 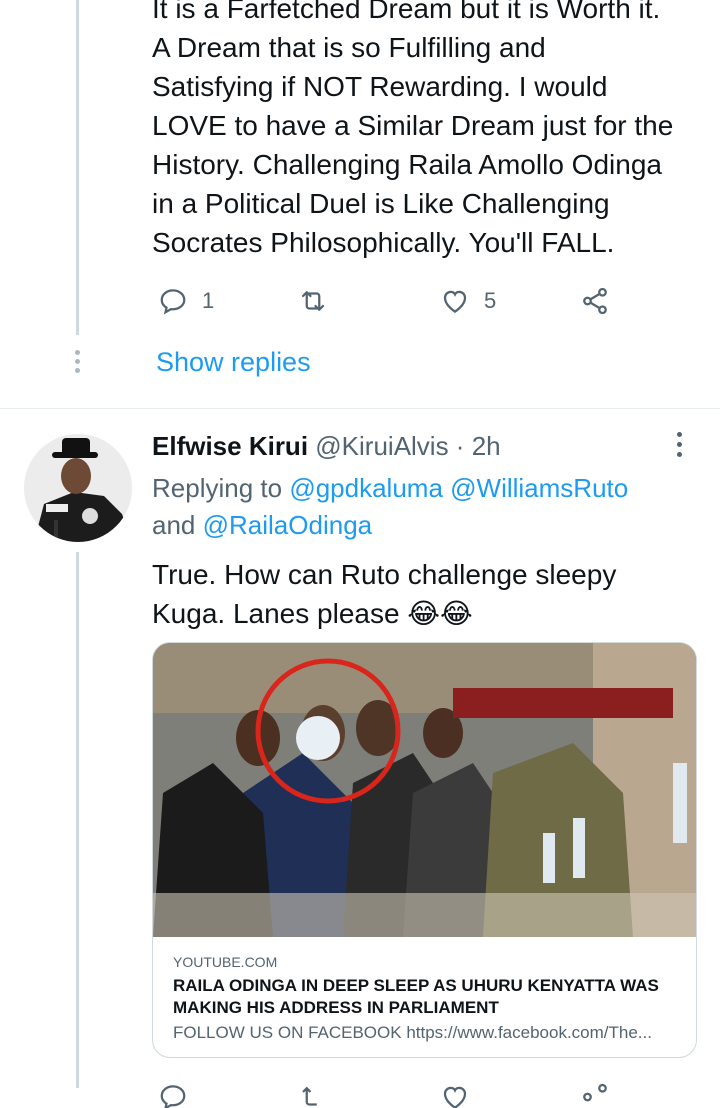 I want to click on display-name: Elfwise Kirui, so click(x=230, y=446).